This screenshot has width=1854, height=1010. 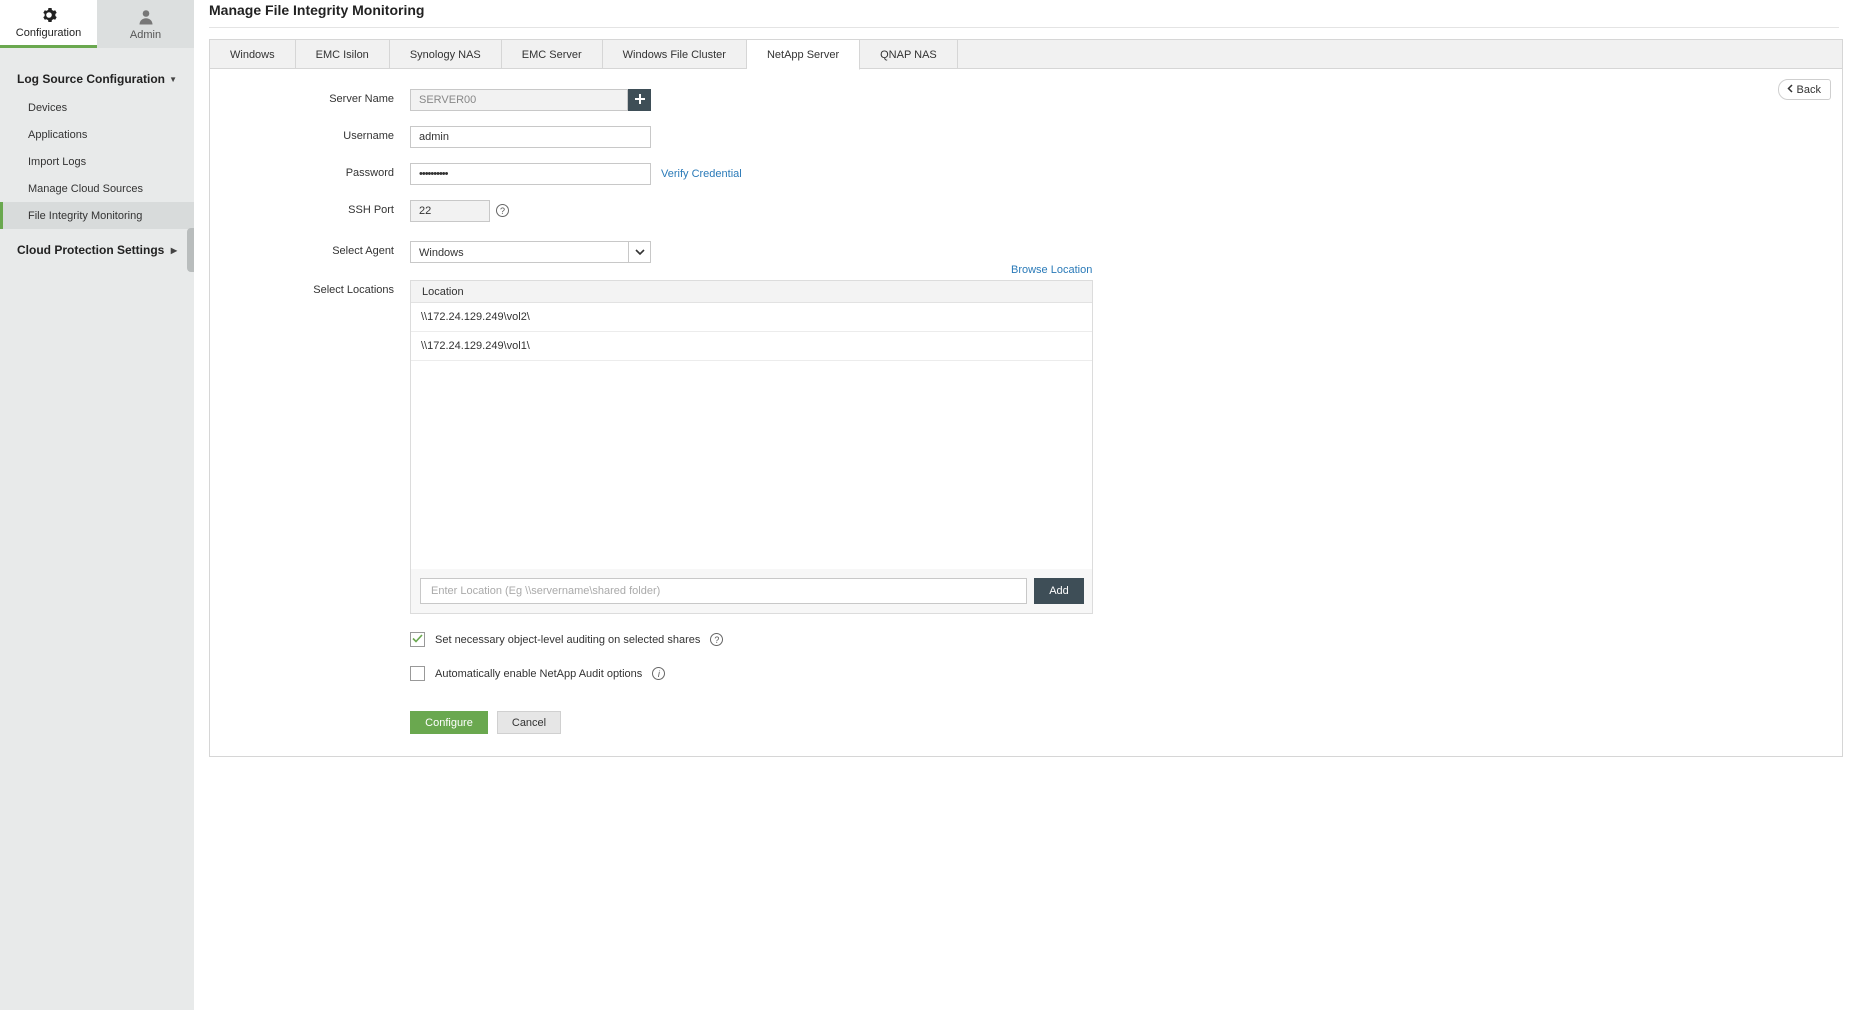 I want to click on plus-icon, so click(x=639, y=100).